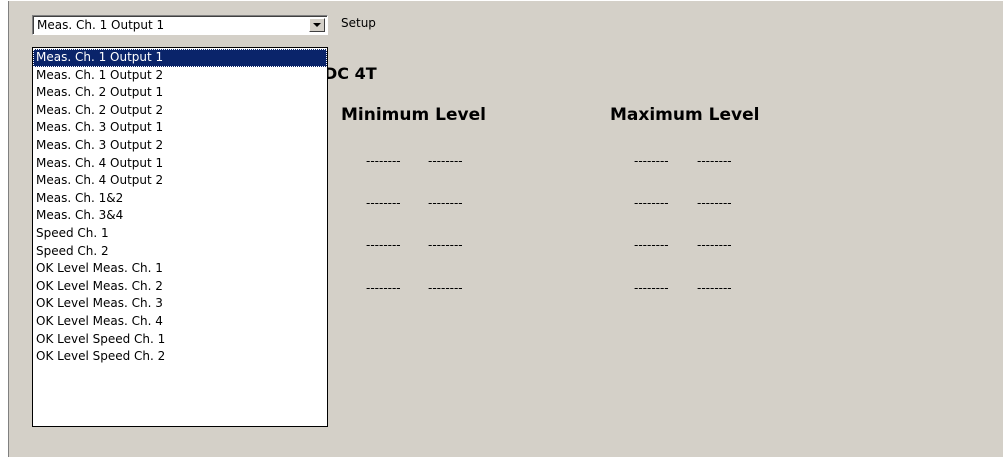  I want to click on dropdown-option: Meas. Ch. 3&4, so click(180, 216).